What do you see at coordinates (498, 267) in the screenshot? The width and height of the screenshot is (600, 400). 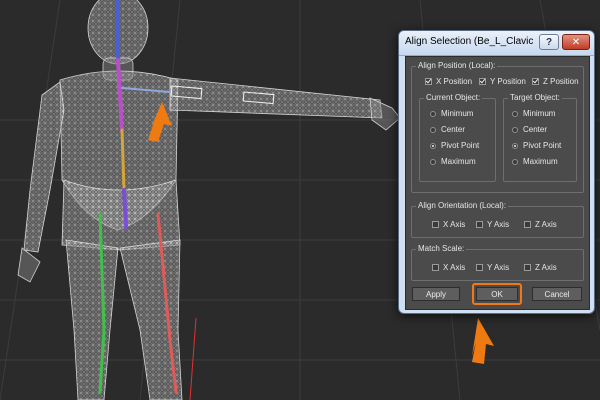 I see `scale-y-axis-label: Y Axis` at bounding box center [498, 267].